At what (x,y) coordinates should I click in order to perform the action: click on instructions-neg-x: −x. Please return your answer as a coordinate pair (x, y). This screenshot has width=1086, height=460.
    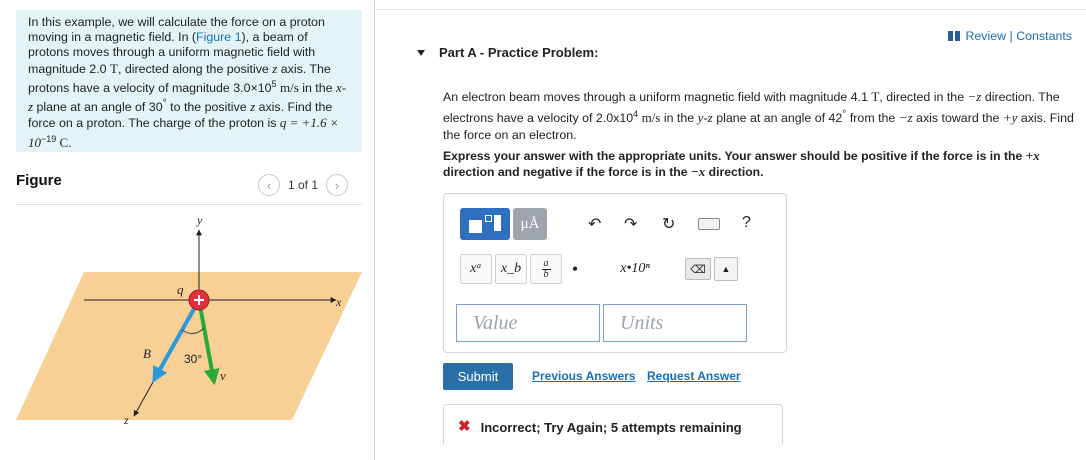
    Looking at the image, I should click on (698, 171).